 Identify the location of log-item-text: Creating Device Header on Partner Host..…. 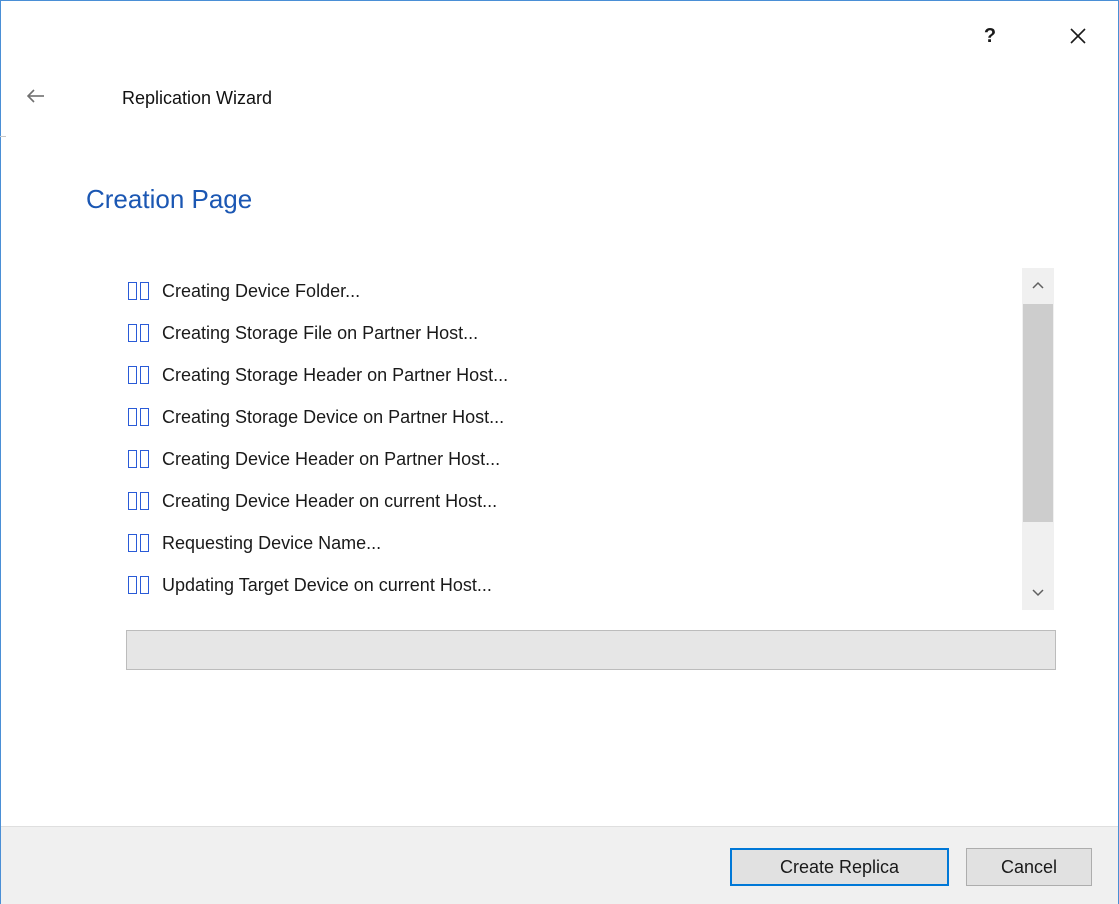
(331, 458).